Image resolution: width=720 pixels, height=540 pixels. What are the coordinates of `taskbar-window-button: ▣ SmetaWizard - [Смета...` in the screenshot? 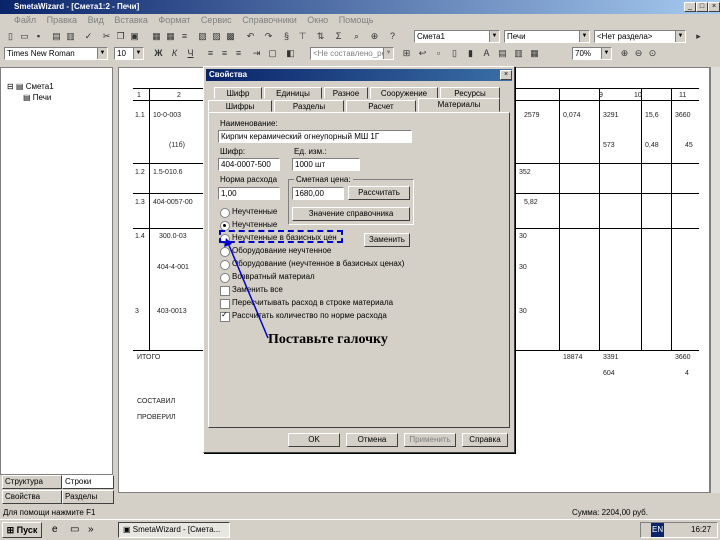 It's located at (174, 530).